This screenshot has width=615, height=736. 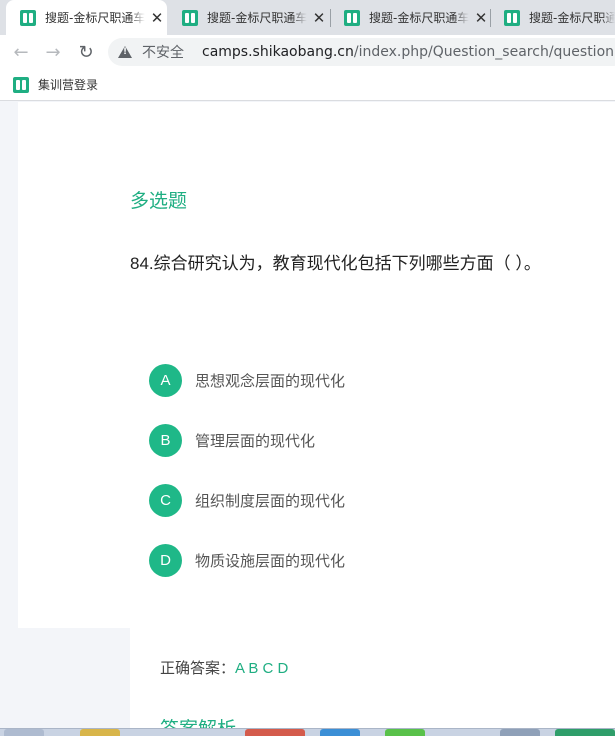 I want to click on option-letter: A, so click(x=165, y=380).